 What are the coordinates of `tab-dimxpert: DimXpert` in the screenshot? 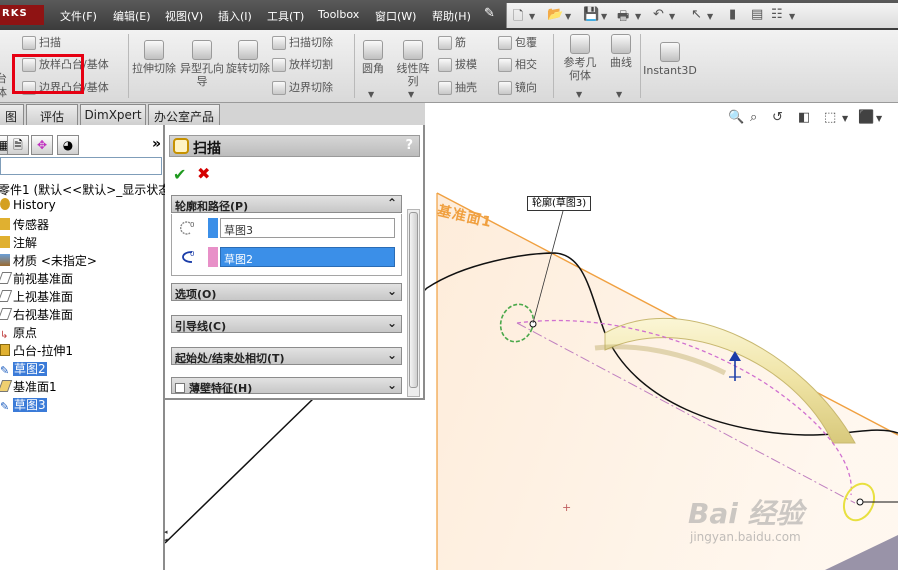 It's located at (113, 114).